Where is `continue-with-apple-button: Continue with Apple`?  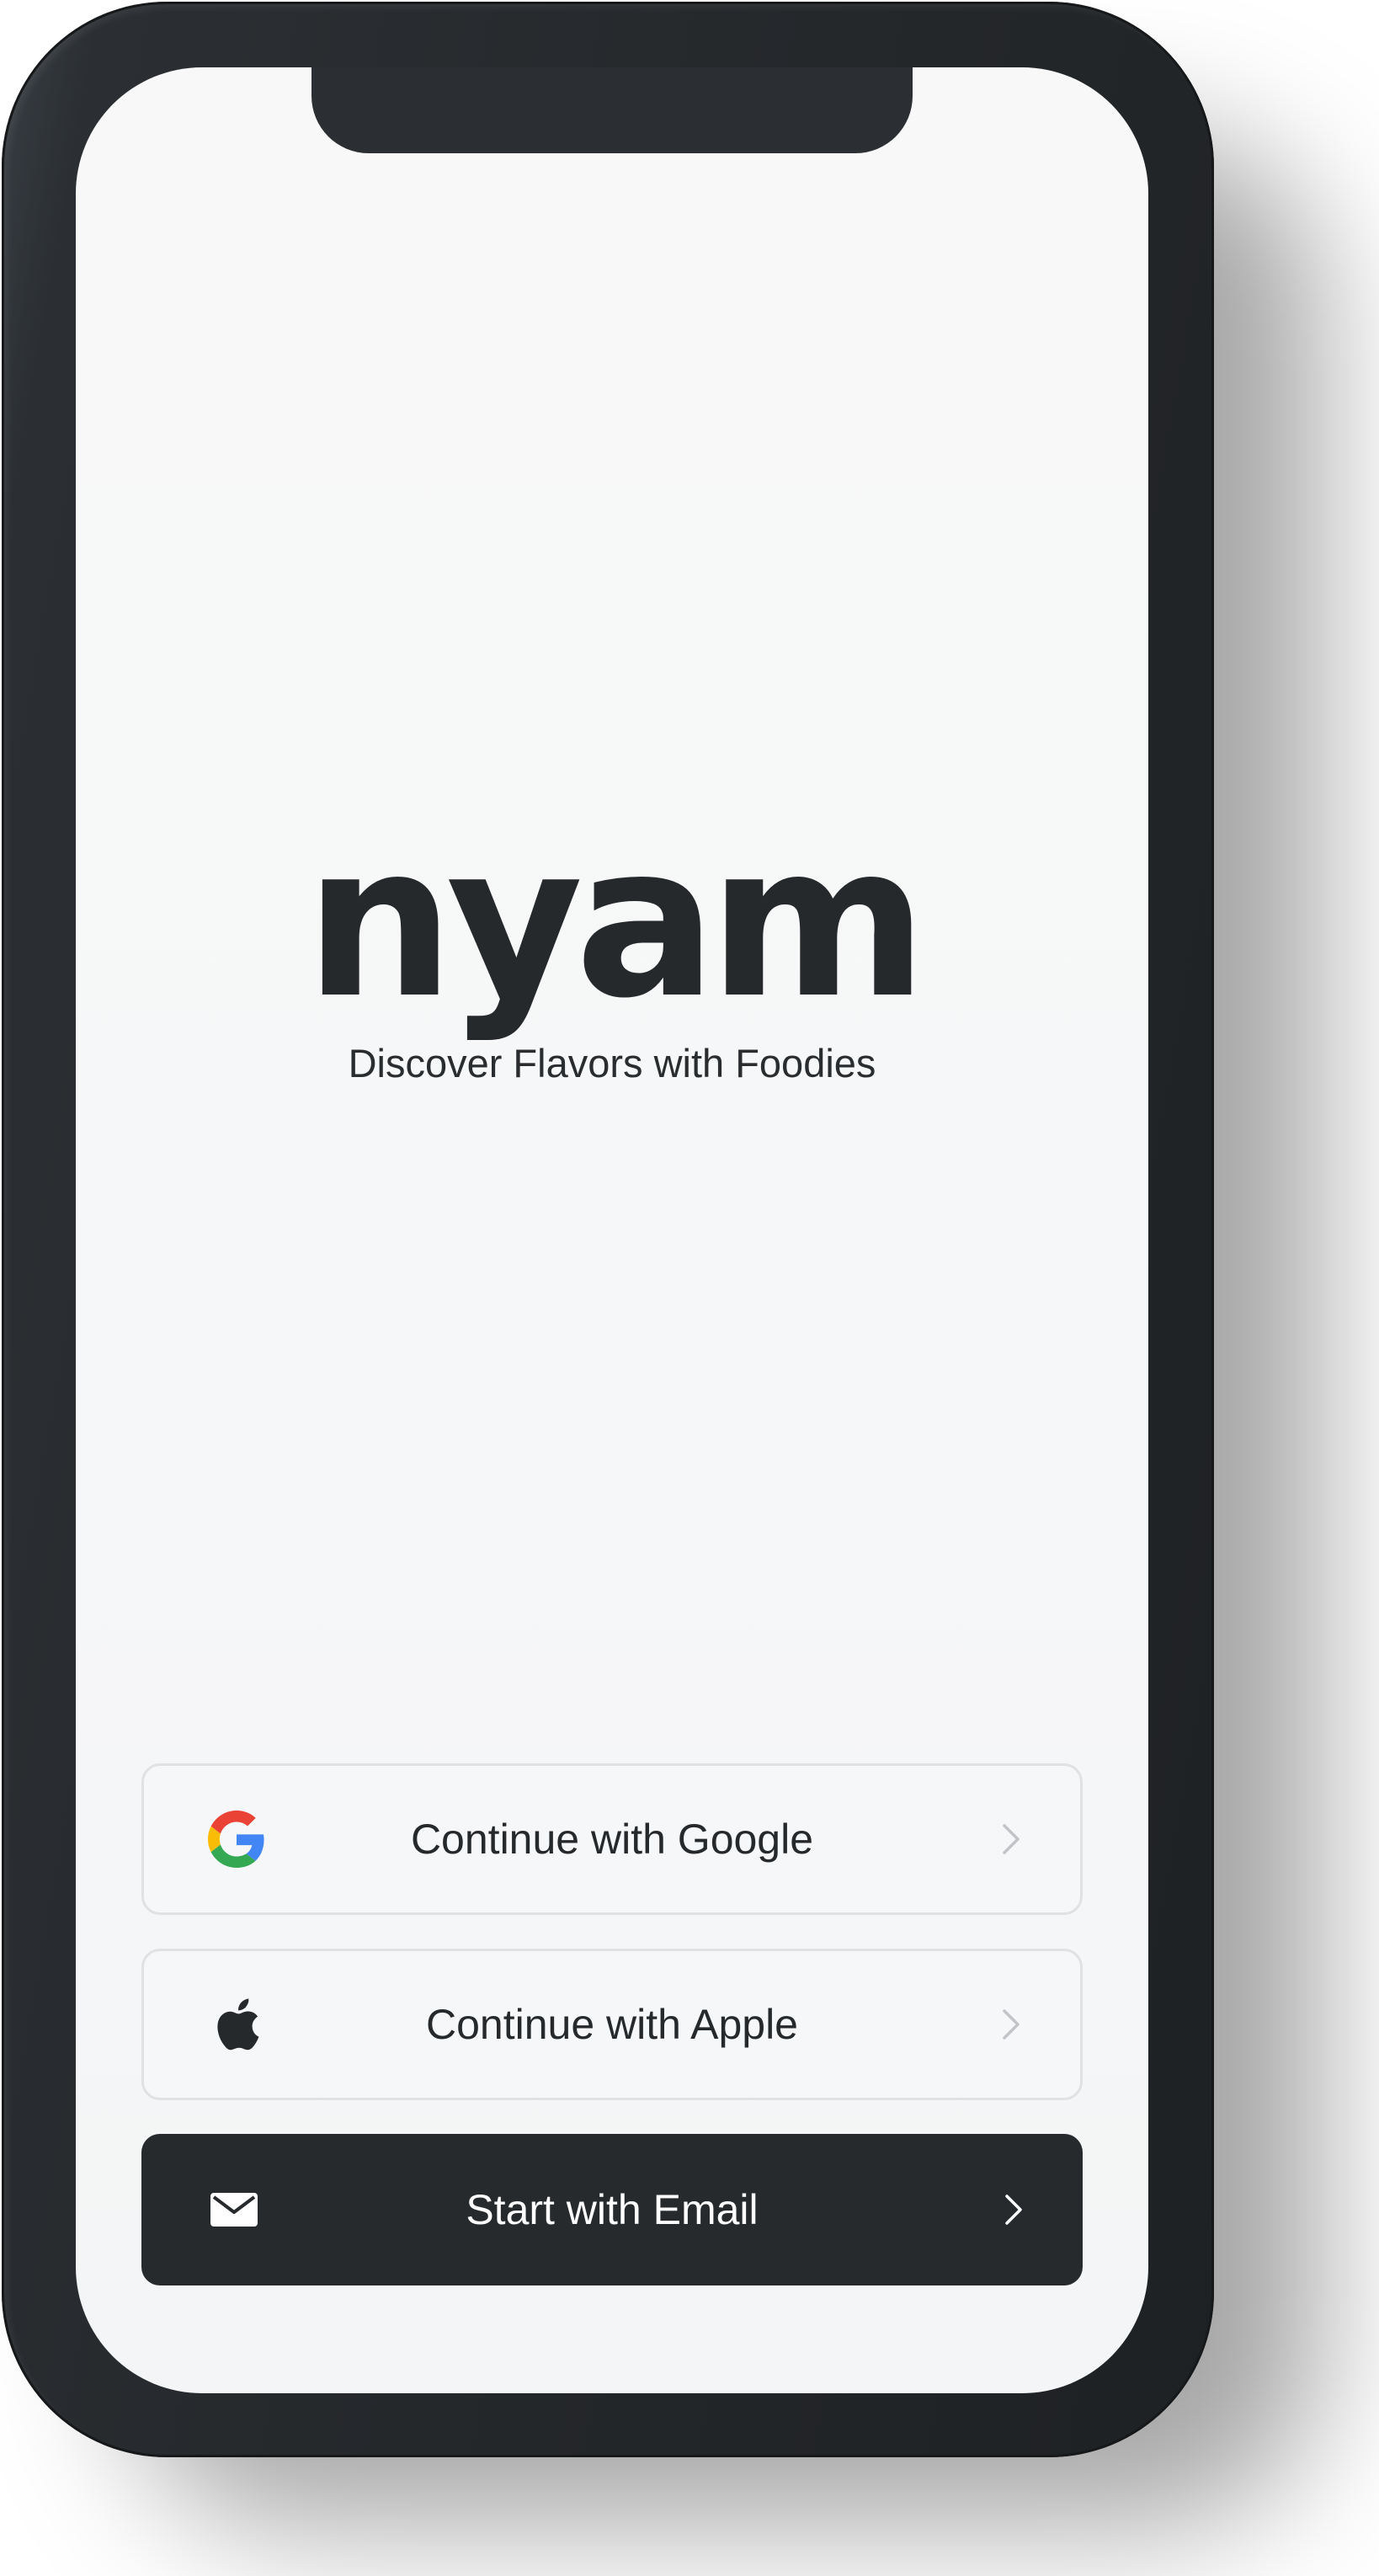 continue-with-apple-button: Continue with Apple is located at coordinates (612, 2024).